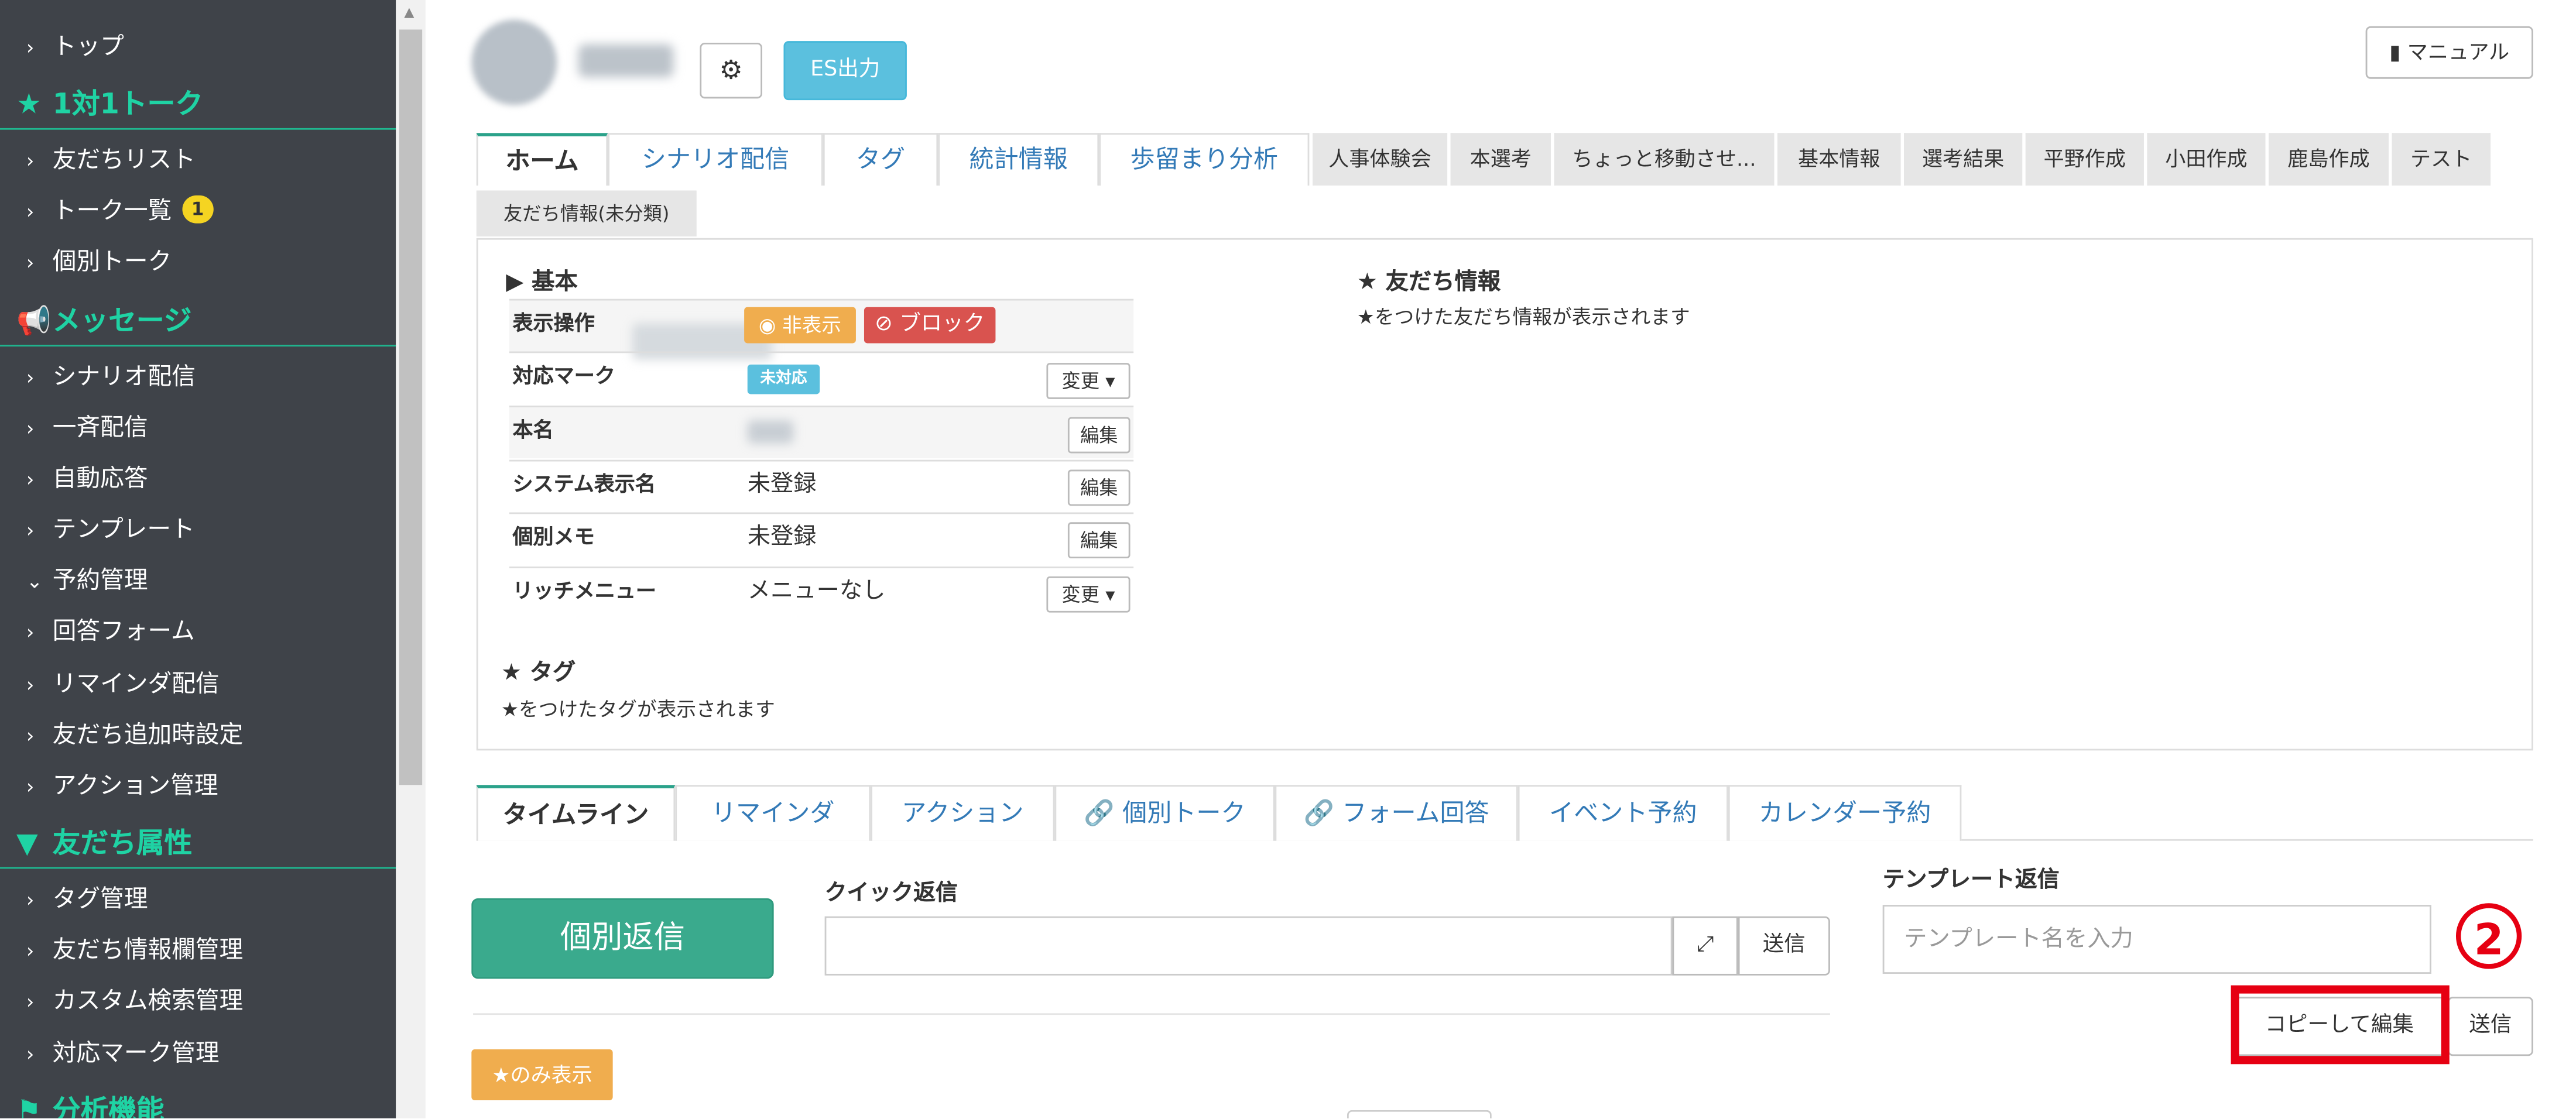 This screenshot has width=2576, height=1119. What do you see at coordinates (1088, 381) in the screenshot?
I see `change-mark-button: 変更 ▾` at bounding box center [1088, 381].